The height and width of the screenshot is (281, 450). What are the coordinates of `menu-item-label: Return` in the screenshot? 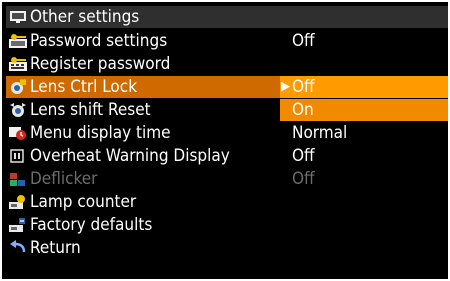 It's located at (55, 248).